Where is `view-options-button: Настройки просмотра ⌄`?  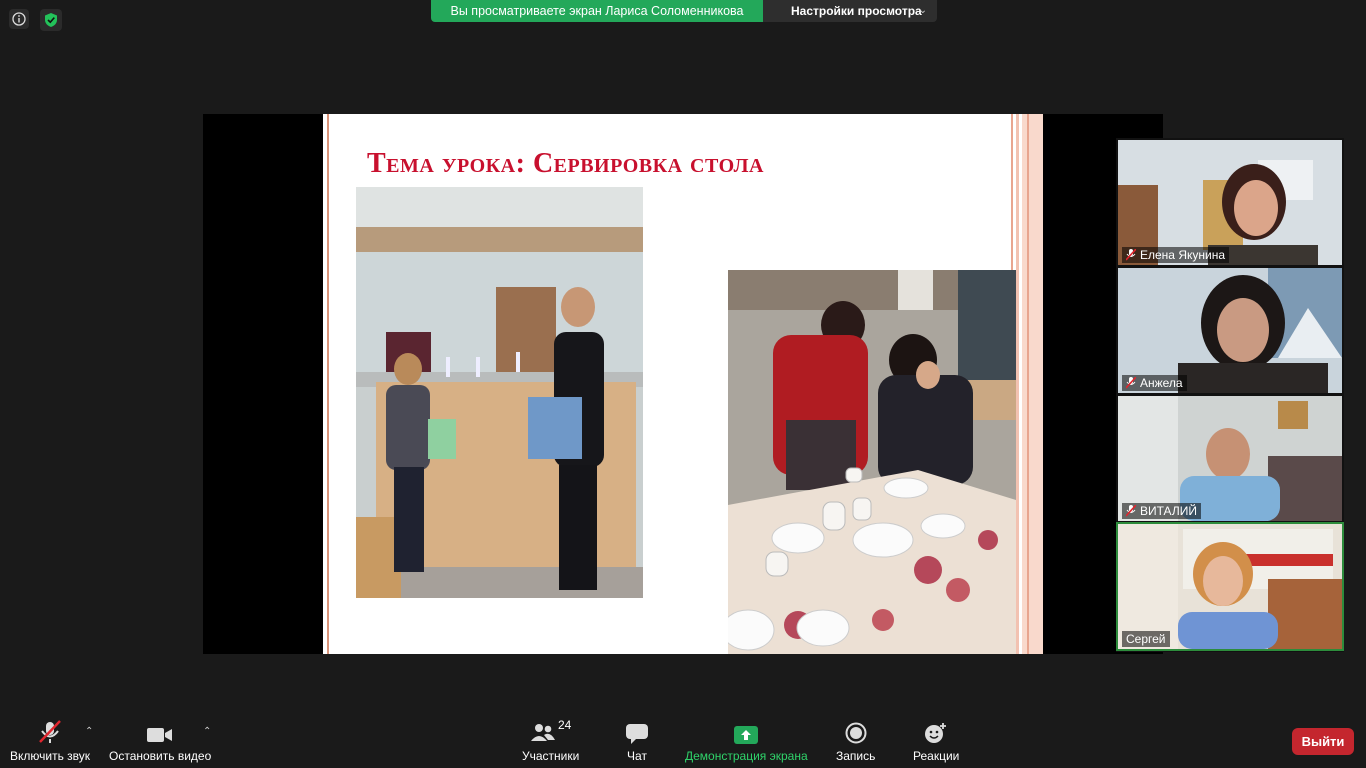 view-options-button: Настройки просмотра ⌄ is located at coordinates (850, 11).